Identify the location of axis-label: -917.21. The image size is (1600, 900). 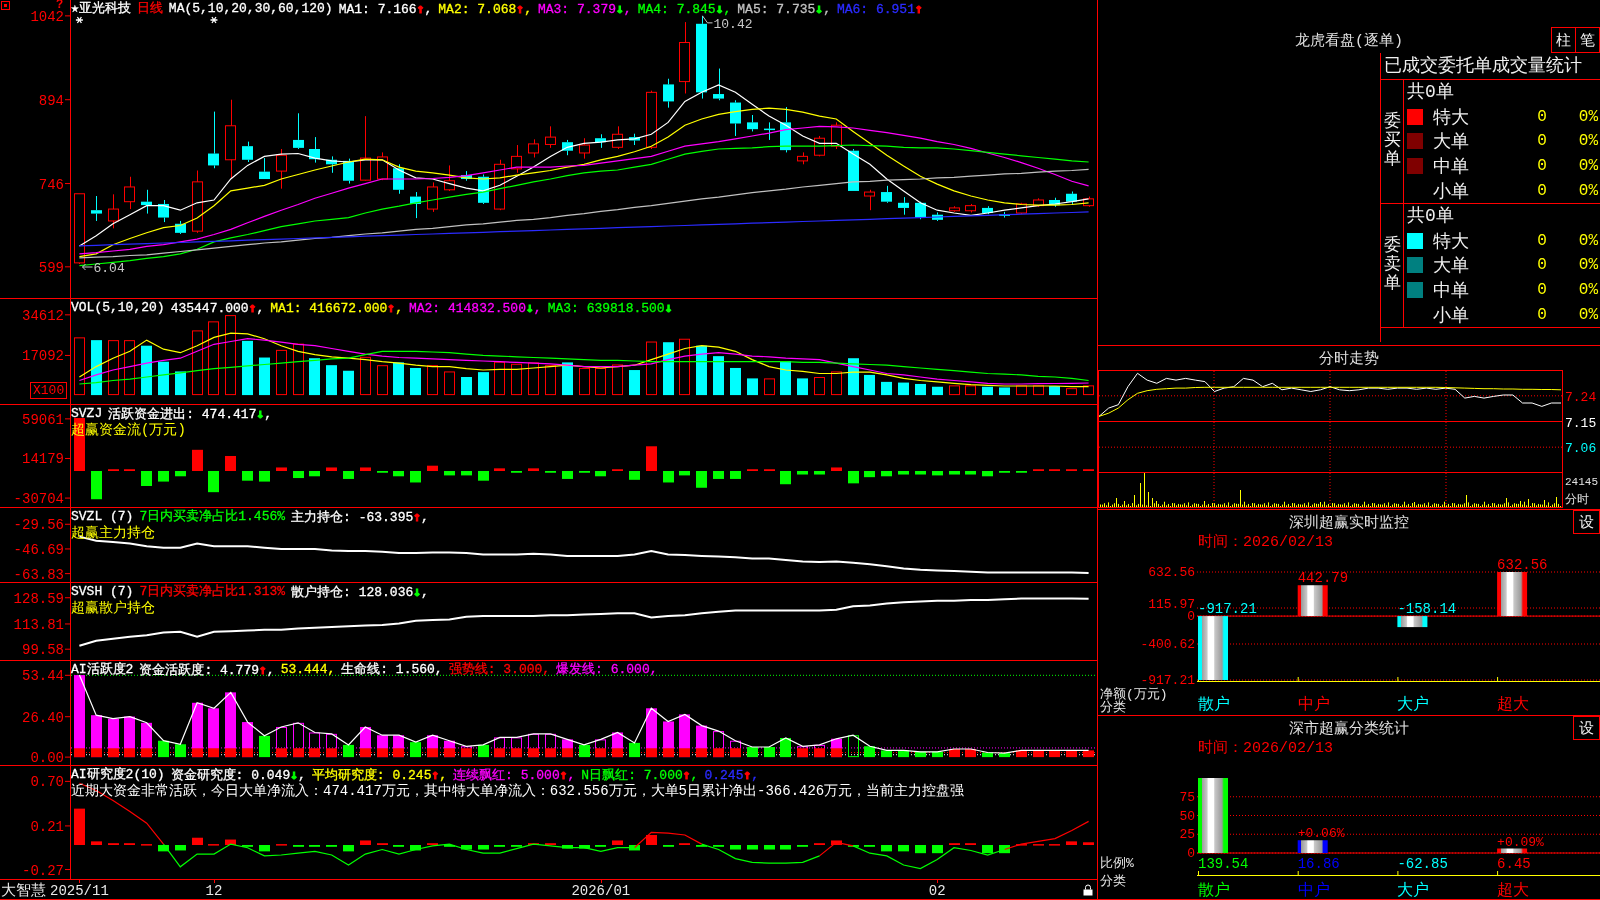
(1167, 680).